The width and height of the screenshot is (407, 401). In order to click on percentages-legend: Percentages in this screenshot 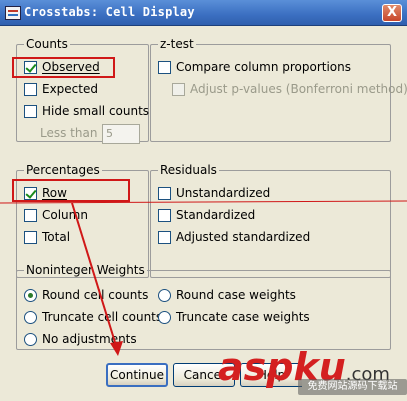, I will do `click(63, 170)`.